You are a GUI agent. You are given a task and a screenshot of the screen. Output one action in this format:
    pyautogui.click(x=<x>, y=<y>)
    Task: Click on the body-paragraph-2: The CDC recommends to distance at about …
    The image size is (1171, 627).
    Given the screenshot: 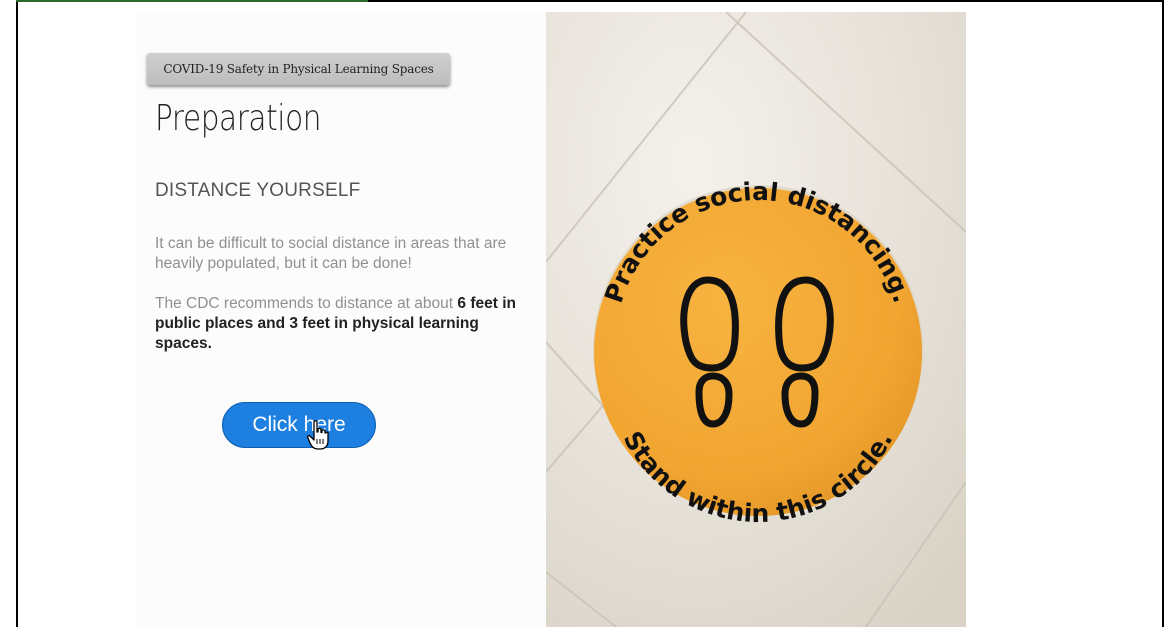 What is the action you would take?
    pyautogui.click(x=342, y=324)
    